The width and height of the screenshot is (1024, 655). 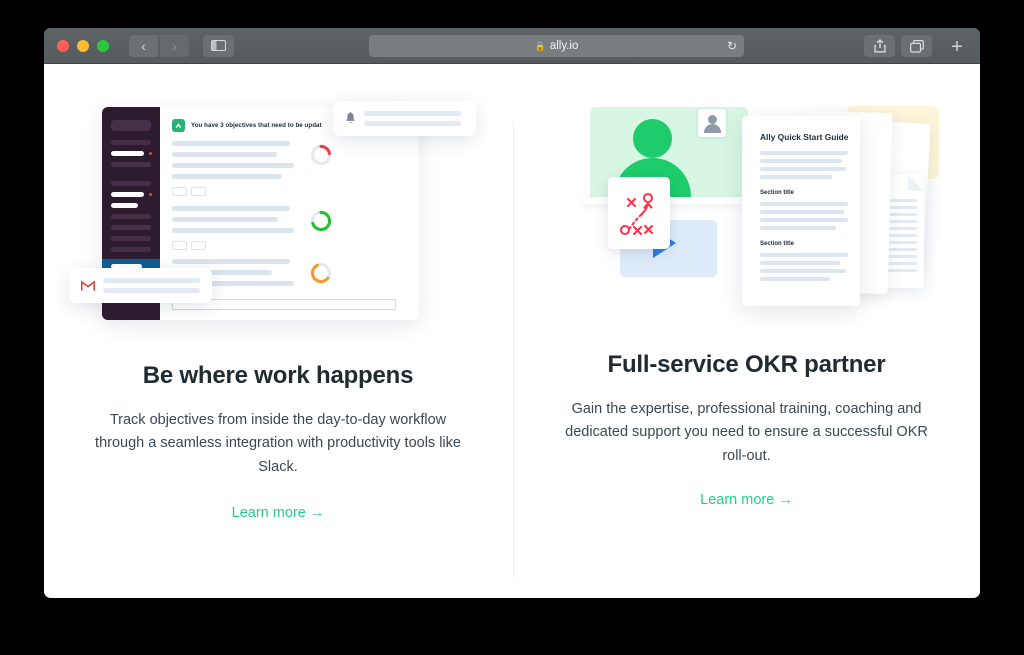 I want to click on browser-toolbar: ‹ › 🔒 ally.io ↻ +, so click(x=512, y=46).